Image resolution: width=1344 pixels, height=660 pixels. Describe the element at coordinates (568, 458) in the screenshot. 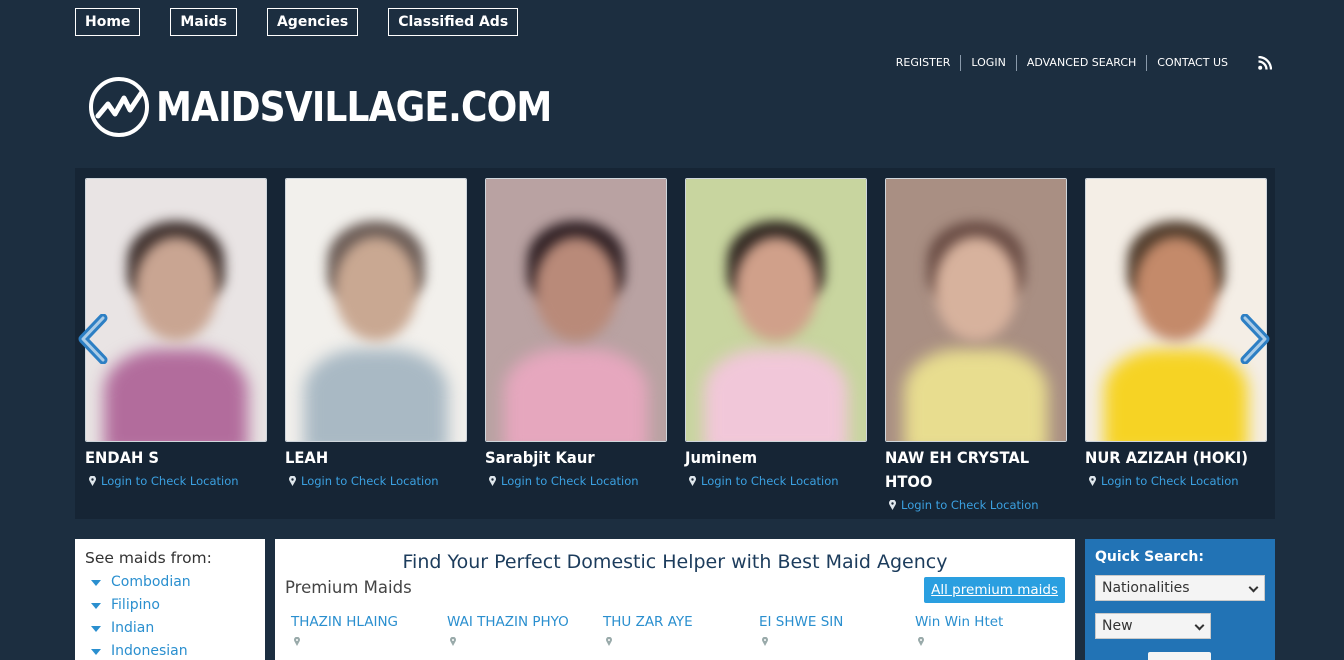

I see `maid-name: Sarabjit Kaur` at that location.